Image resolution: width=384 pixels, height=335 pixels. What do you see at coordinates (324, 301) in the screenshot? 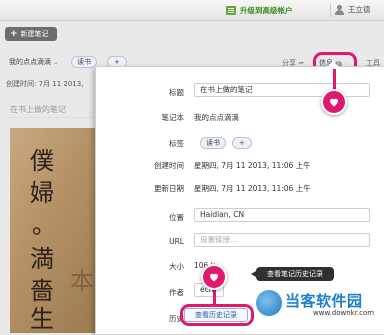
I see `watermark-brand: 当客软件园` at bounding box center [324, 301].